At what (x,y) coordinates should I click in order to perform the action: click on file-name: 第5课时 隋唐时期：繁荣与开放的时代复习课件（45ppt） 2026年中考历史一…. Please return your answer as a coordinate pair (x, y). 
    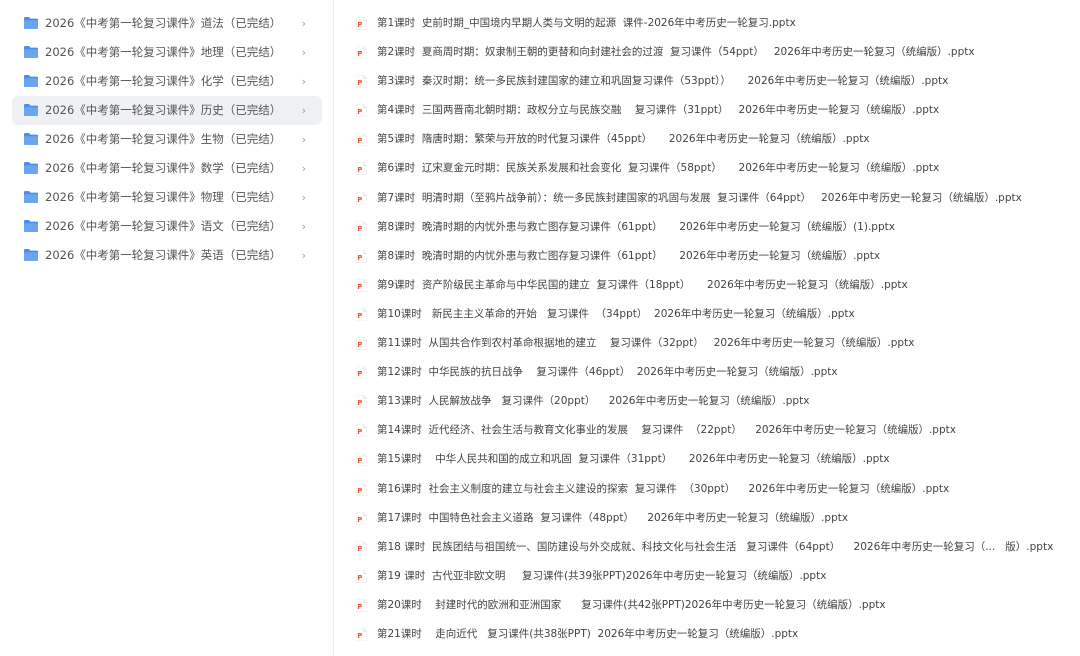
    Looking at the image, I should click on (623, 139).